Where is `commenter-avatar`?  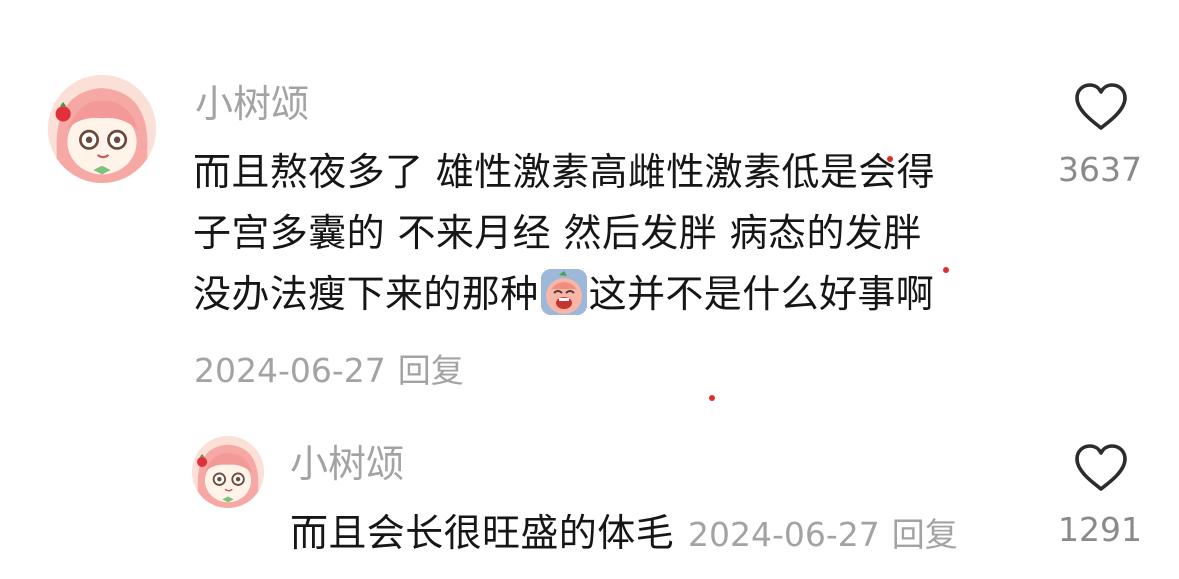 commenter-avatar is located at coordinates (102, 129).